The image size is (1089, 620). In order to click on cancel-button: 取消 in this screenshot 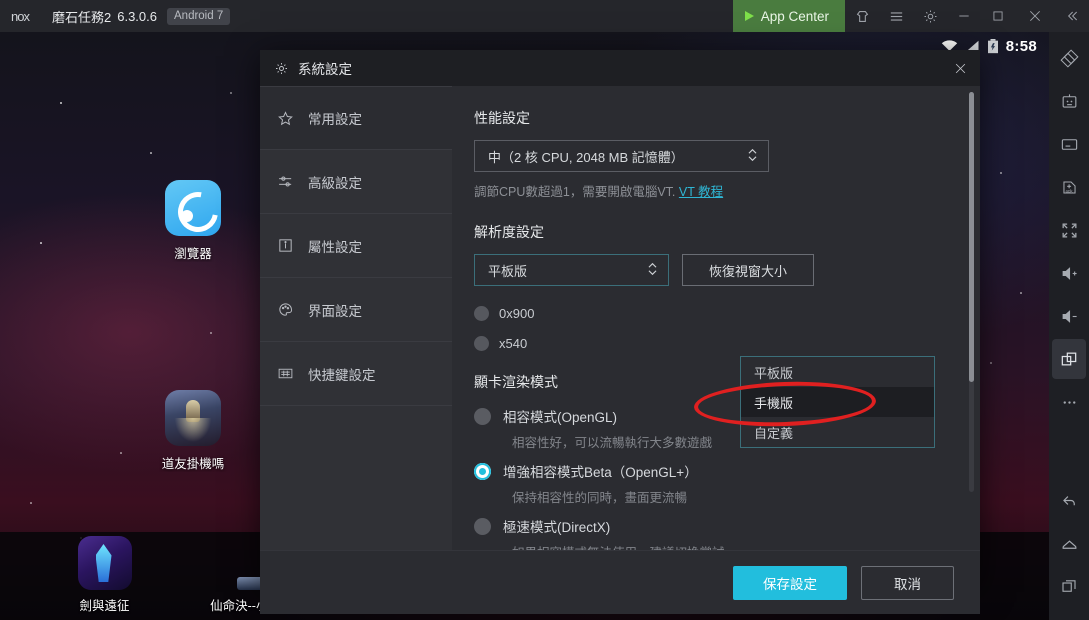, I will do `click(907, 582)`.